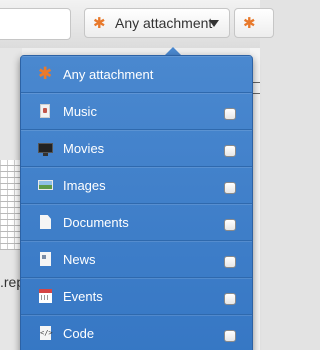 This screenshot has height=350, width=320. Describe the element at coordinates (230, 151) in the screenshot. I see `movies-checkbox` at that location.